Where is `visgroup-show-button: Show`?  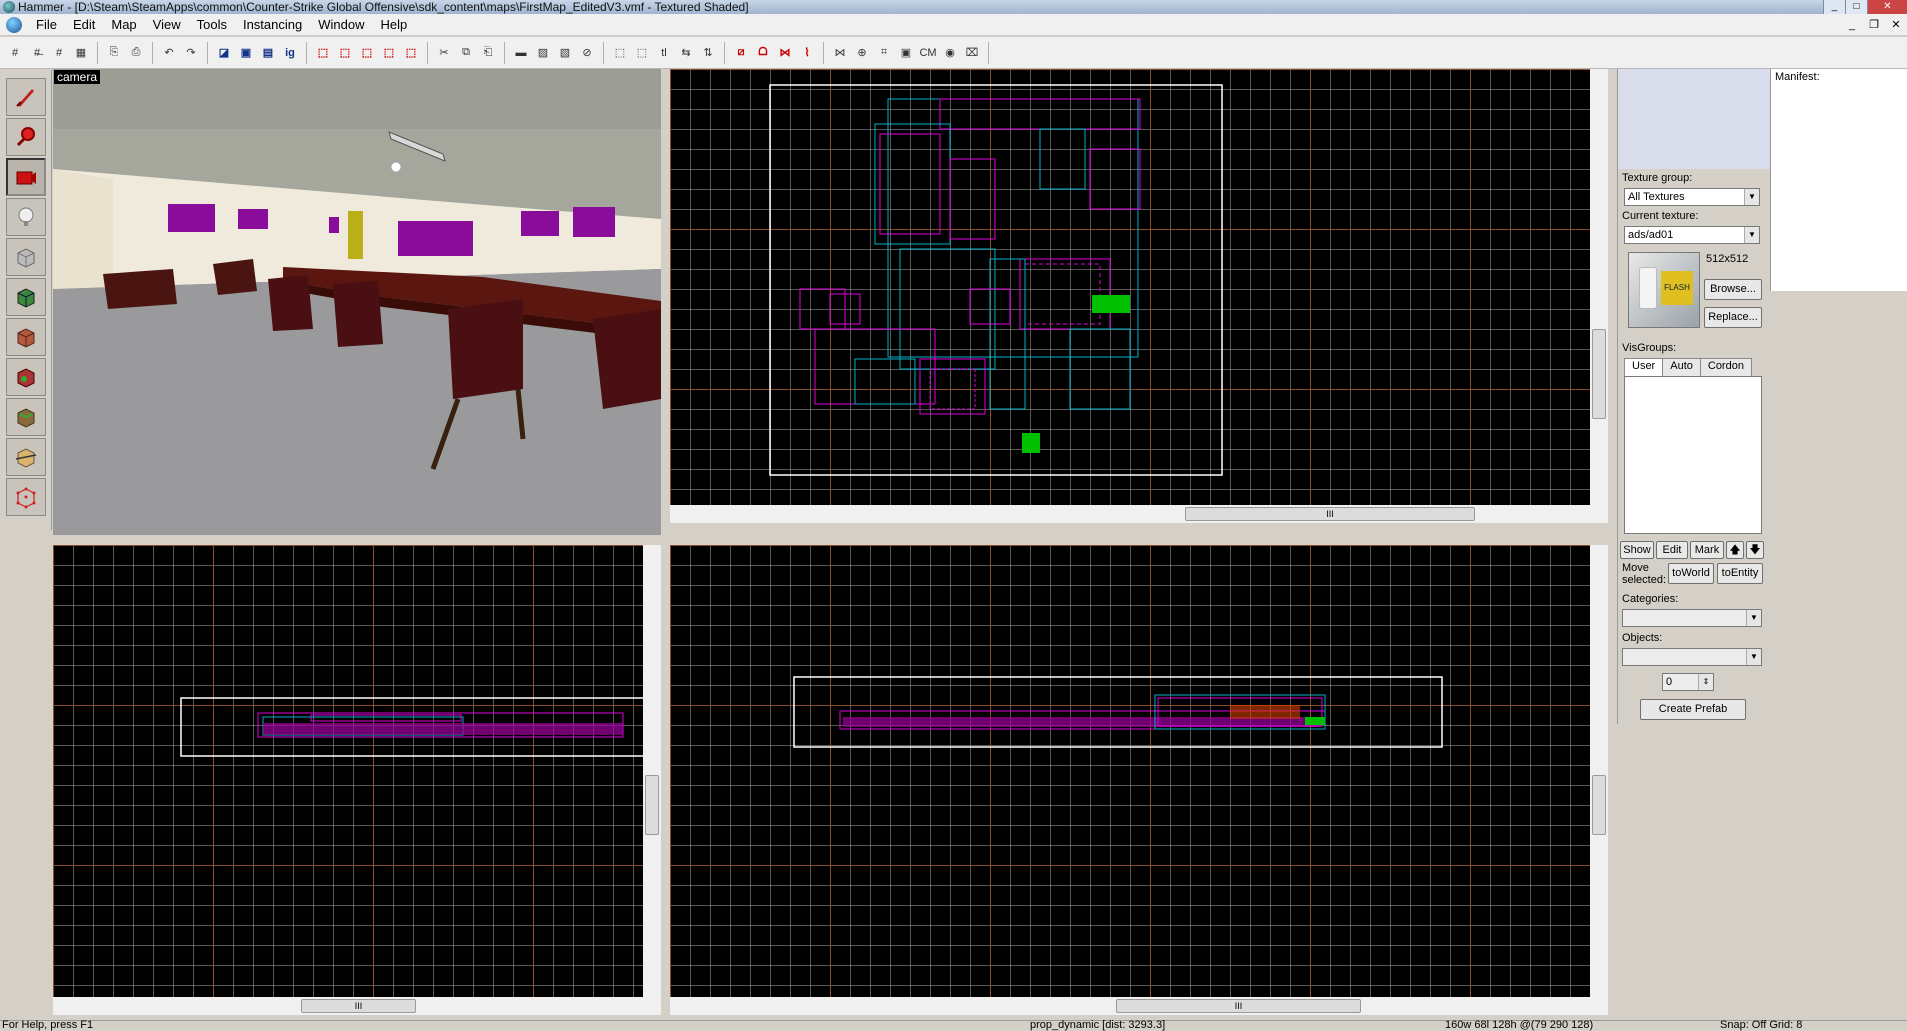
visgroup-show-button: Show is located at coordinates (1637, 550).